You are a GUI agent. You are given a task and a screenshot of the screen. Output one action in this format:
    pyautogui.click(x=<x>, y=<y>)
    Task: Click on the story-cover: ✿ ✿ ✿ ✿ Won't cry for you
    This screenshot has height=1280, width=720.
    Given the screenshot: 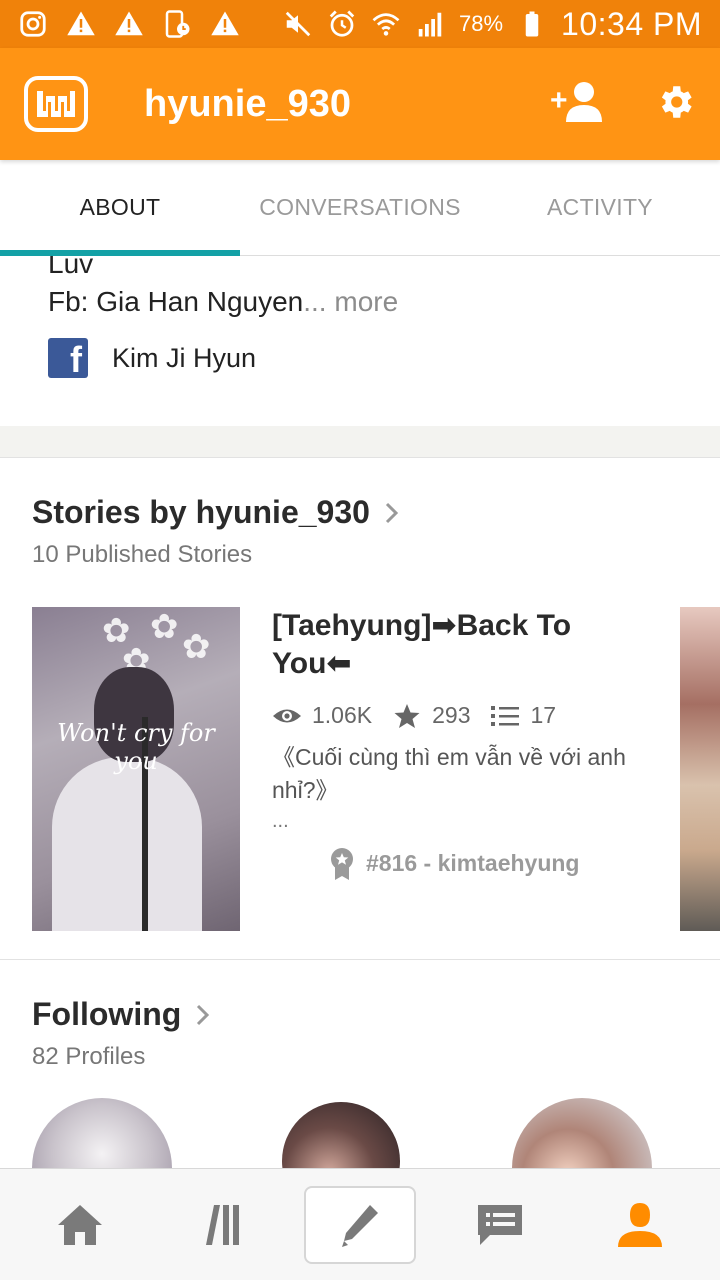 What is the action you would take?
    pyautogui.click(x=136, y=769)
    